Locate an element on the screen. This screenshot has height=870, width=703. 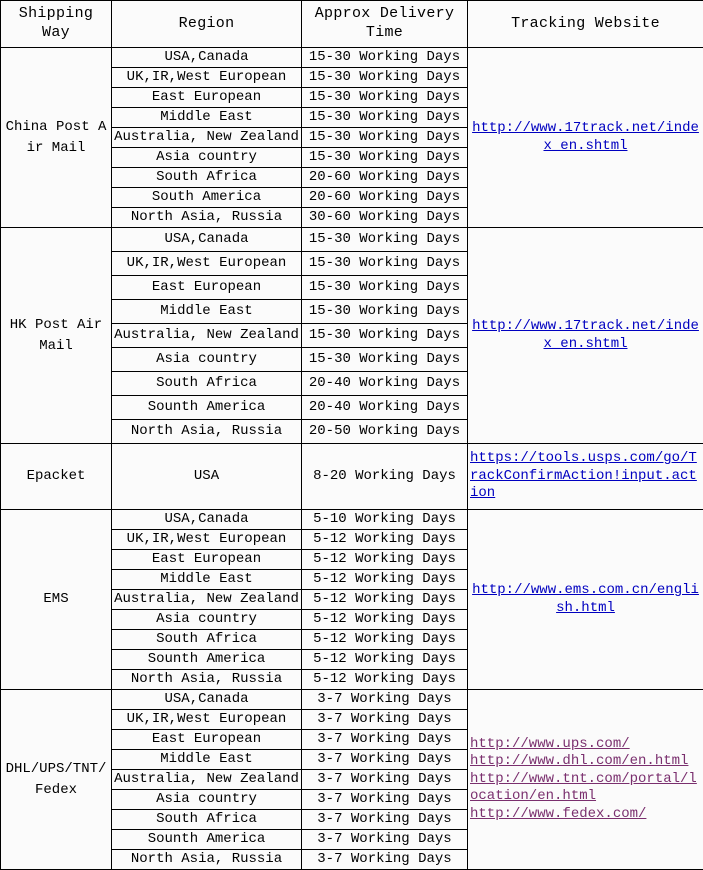
shipping-way-cell: DHL/UPS/TNT/Fedex is located at coordinates (56, 780).